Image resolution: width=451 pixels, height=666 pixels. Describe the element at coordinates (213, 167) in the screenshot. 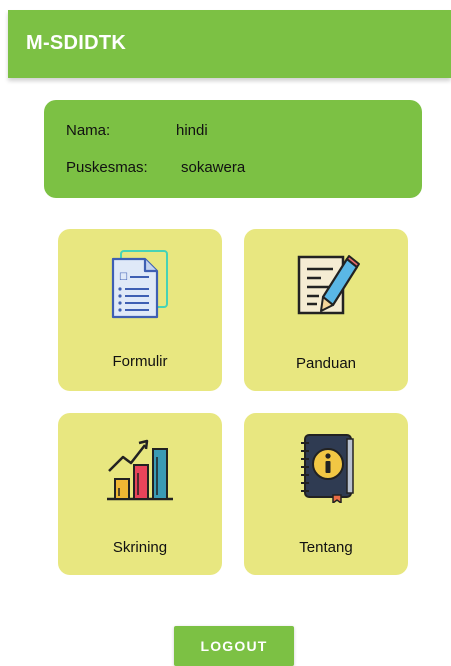

I see `puskesmas-value: sokawera` at that location.